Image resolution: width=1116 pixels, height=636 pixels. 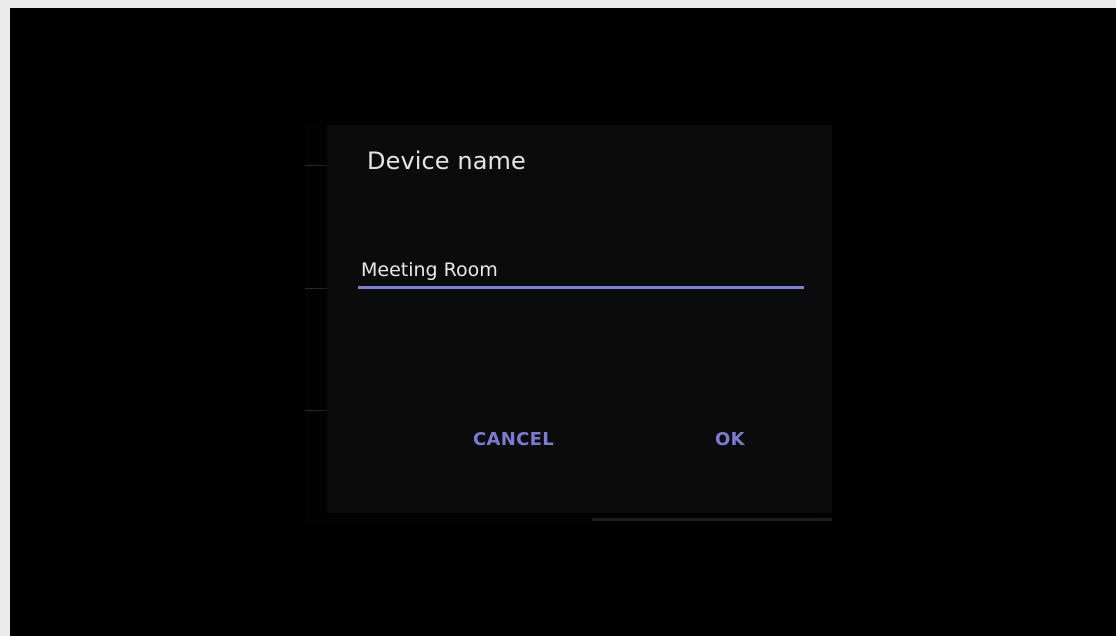 I want to click on cancel-button: CANCEL, so click(x=513, y=439).